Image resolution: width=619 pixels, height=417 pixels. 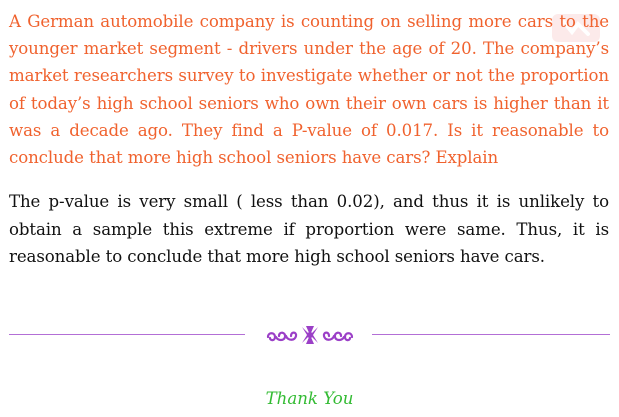 I want to click on floral-ornament-icon, so click(x=310, y=335).